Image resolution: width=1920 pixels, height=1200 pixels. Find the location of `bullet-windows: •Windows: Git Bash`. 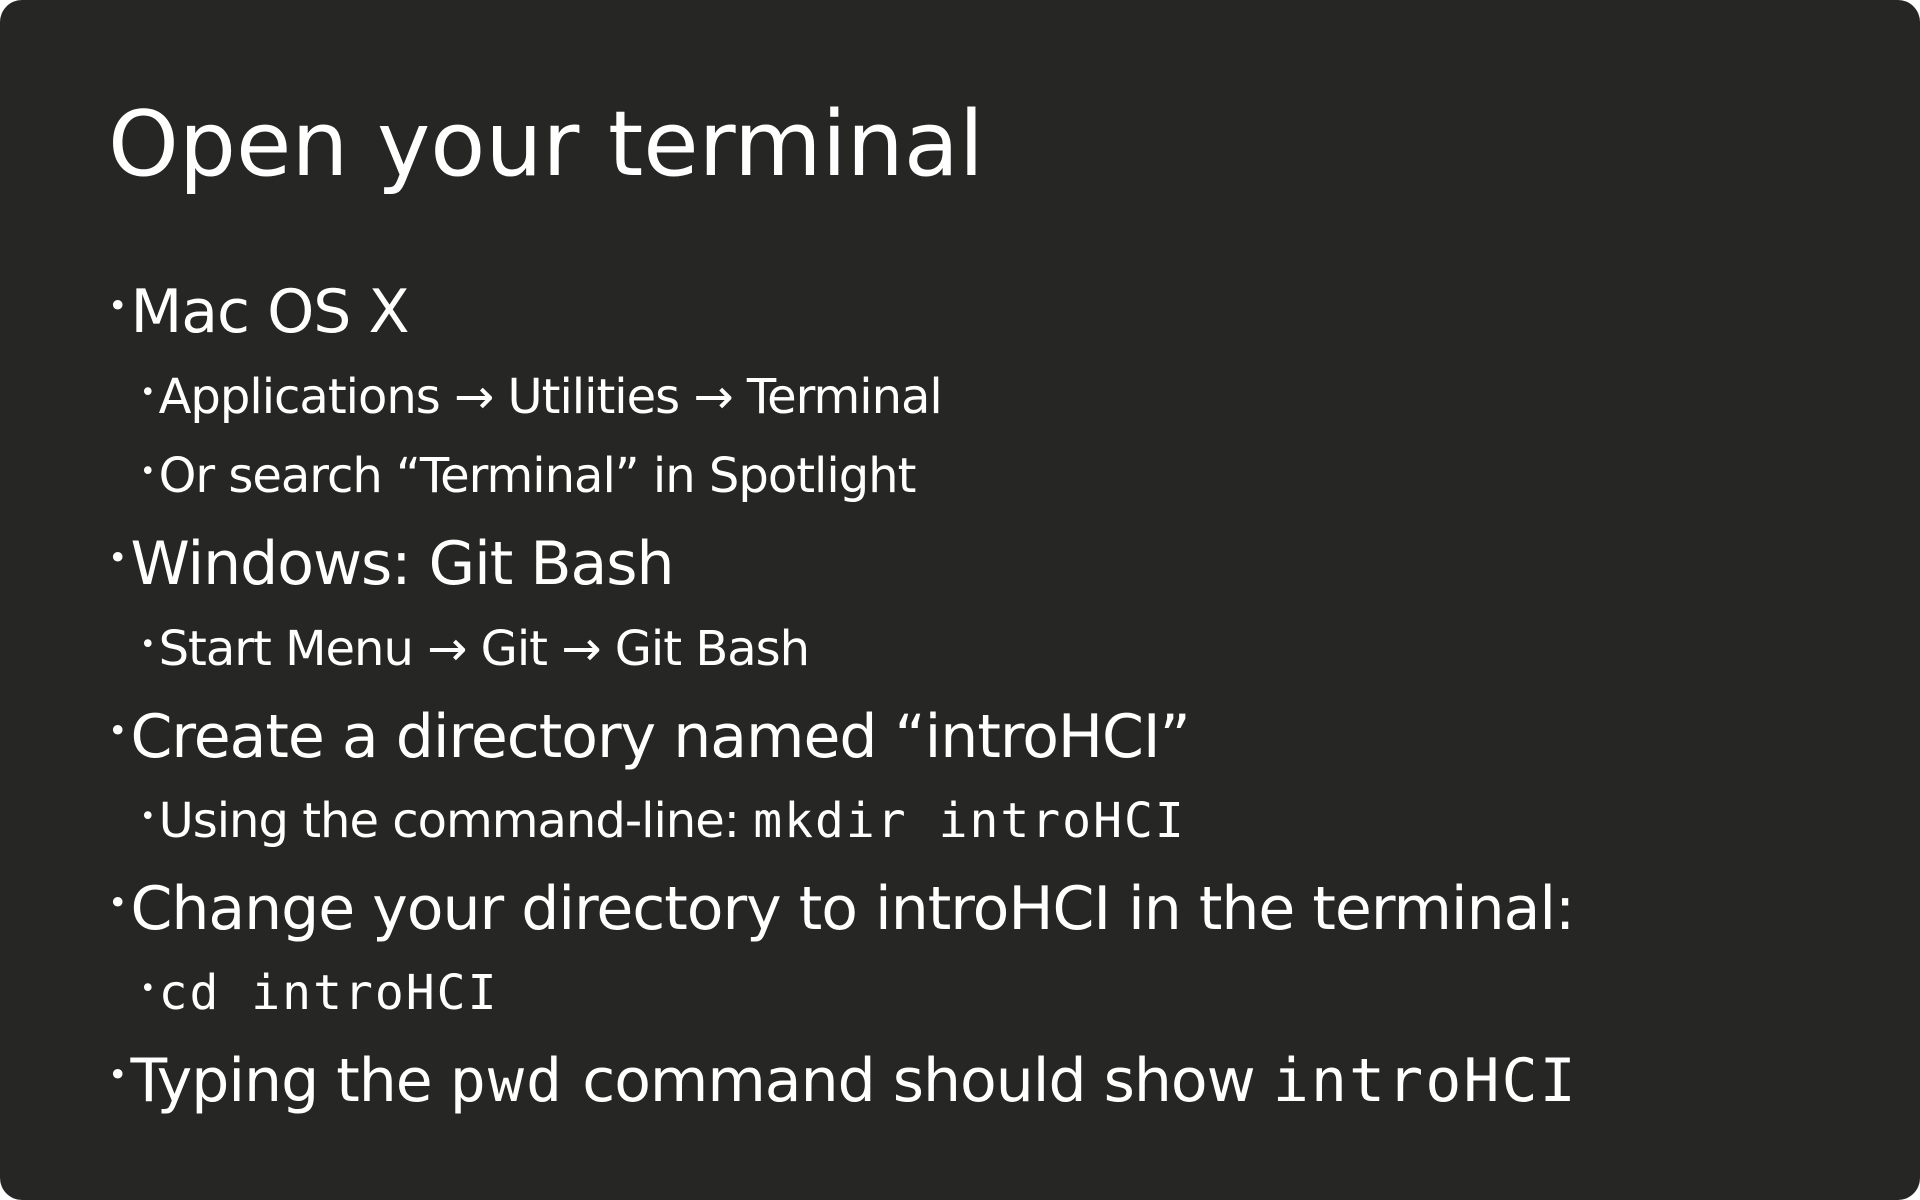

bullet-windows: •Windows: Git Bash is located at coordinates (391, 564).